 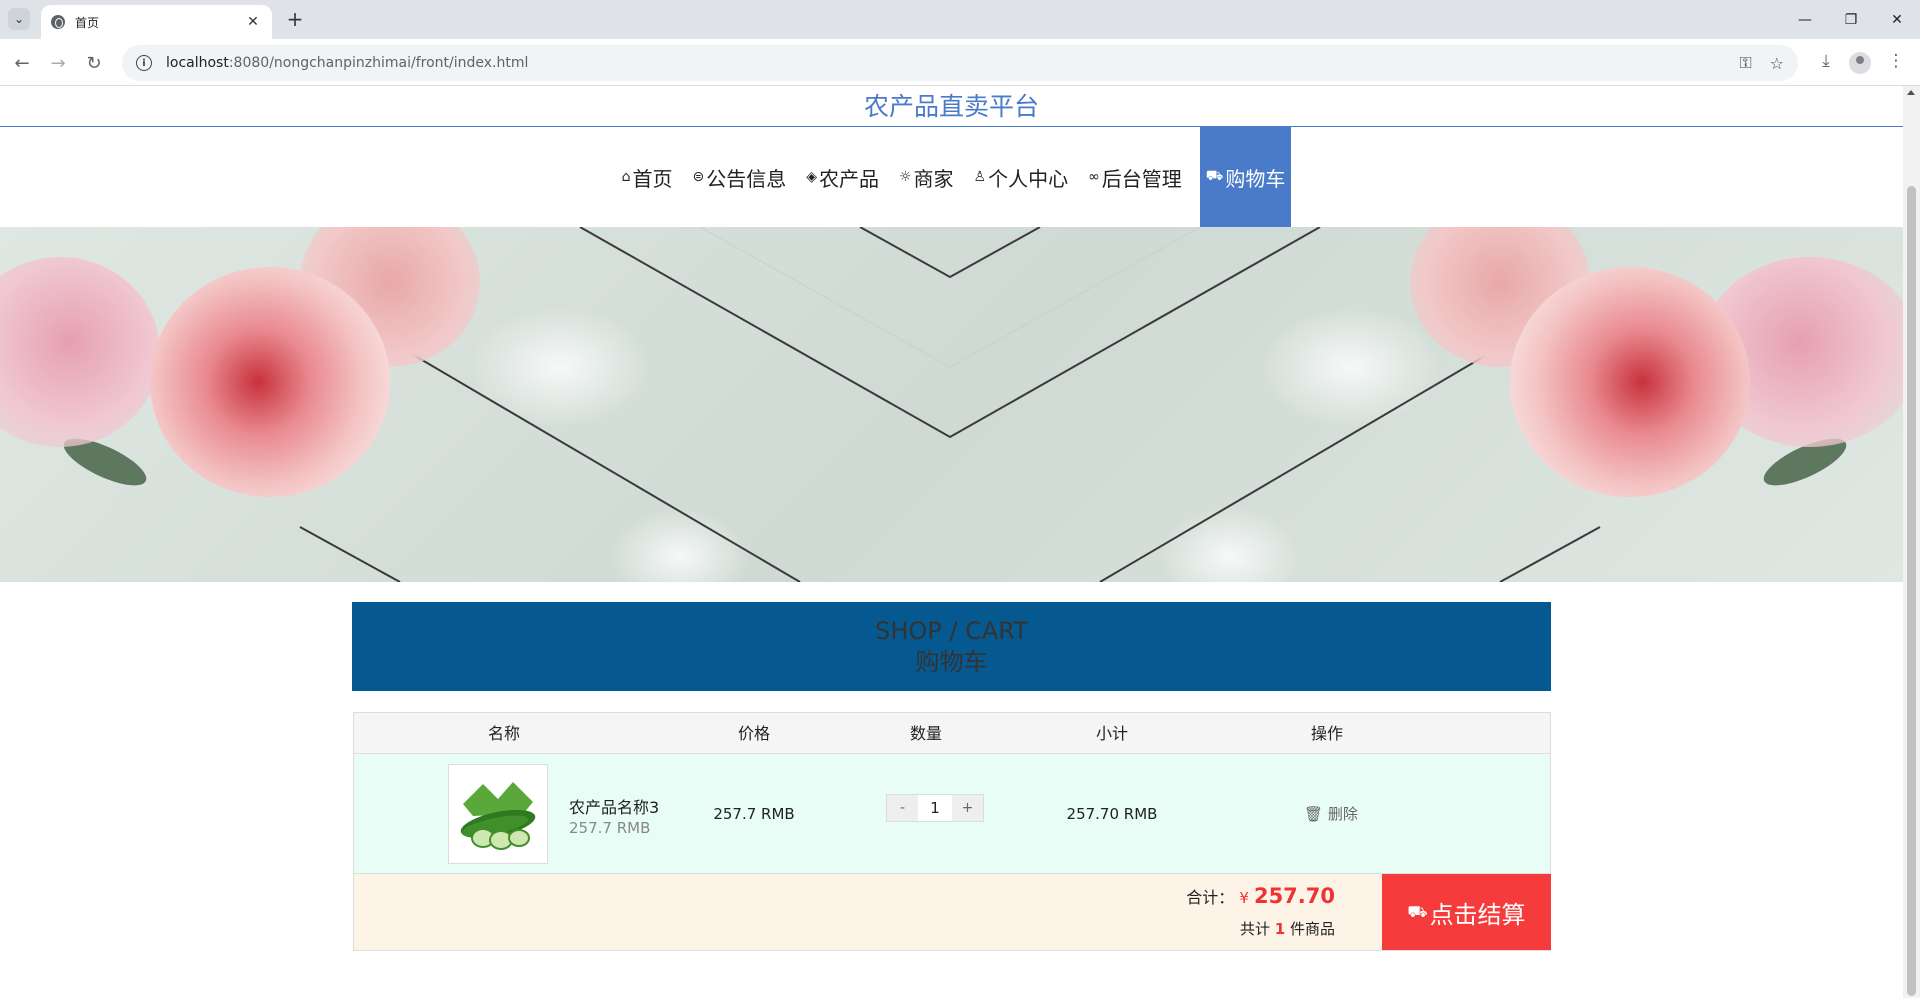 I want to click on home-icon: ⌂, so click(x=626, y=177).